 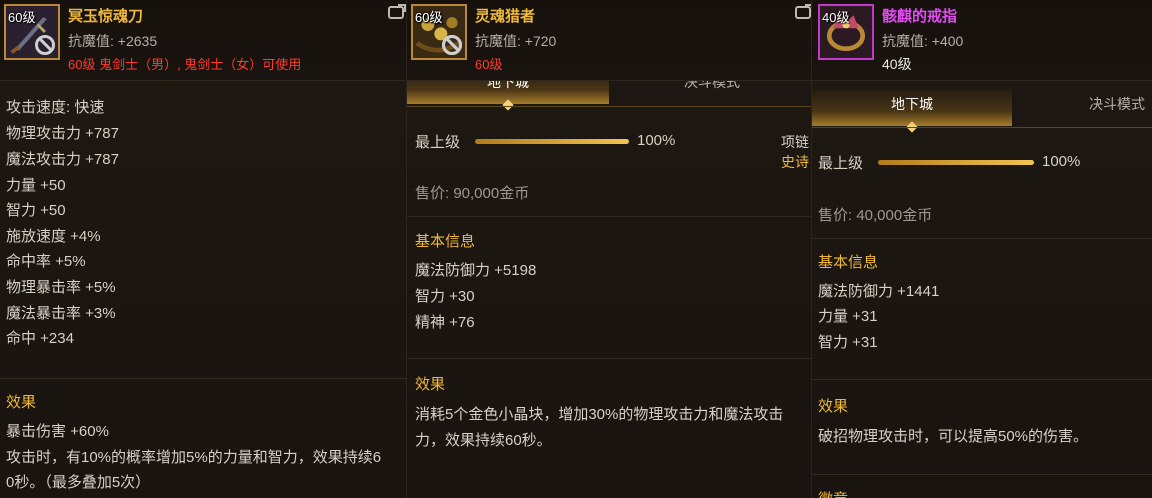 I want to click on stat-line: 魔法暴击率 +3%, so click(x=61, y=313).